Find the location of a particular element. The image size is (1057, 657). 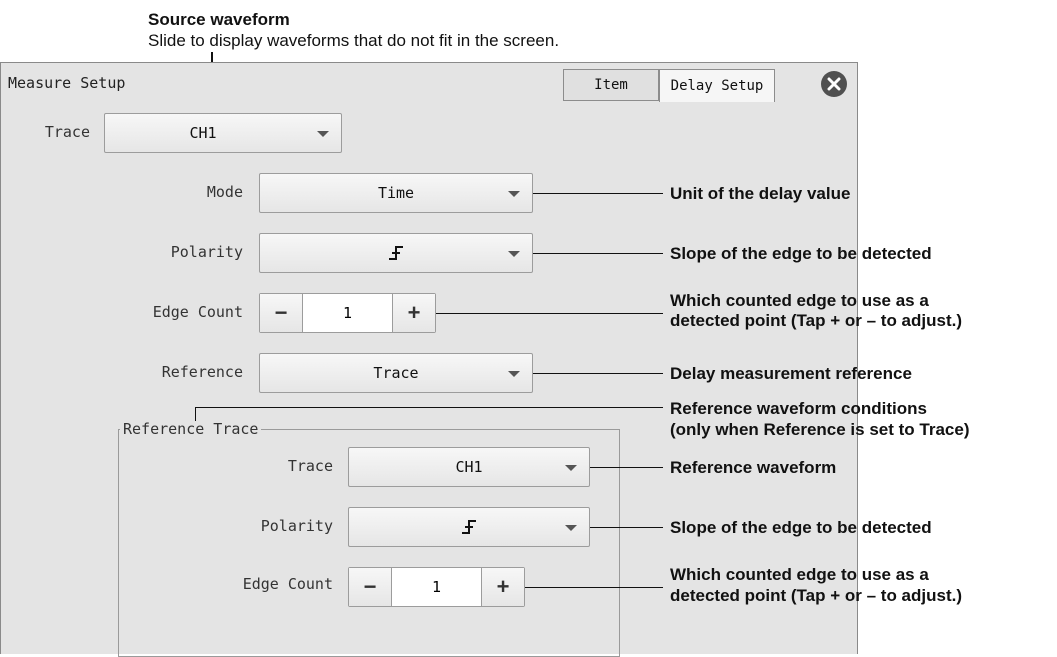

ref-edge-count-value: 1 is located at coordinates (436, 587).